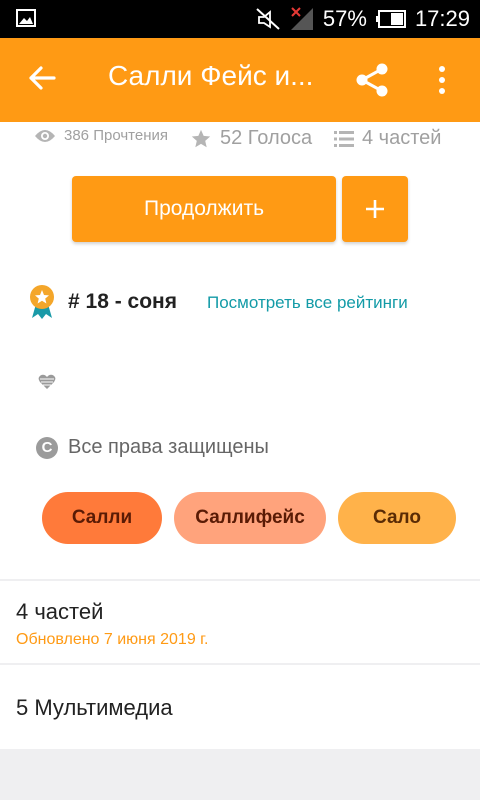 The image size is (480, 800). Describe the element at coordinates (268, 19) in the screenshot. I see `muted-icon` at that location.